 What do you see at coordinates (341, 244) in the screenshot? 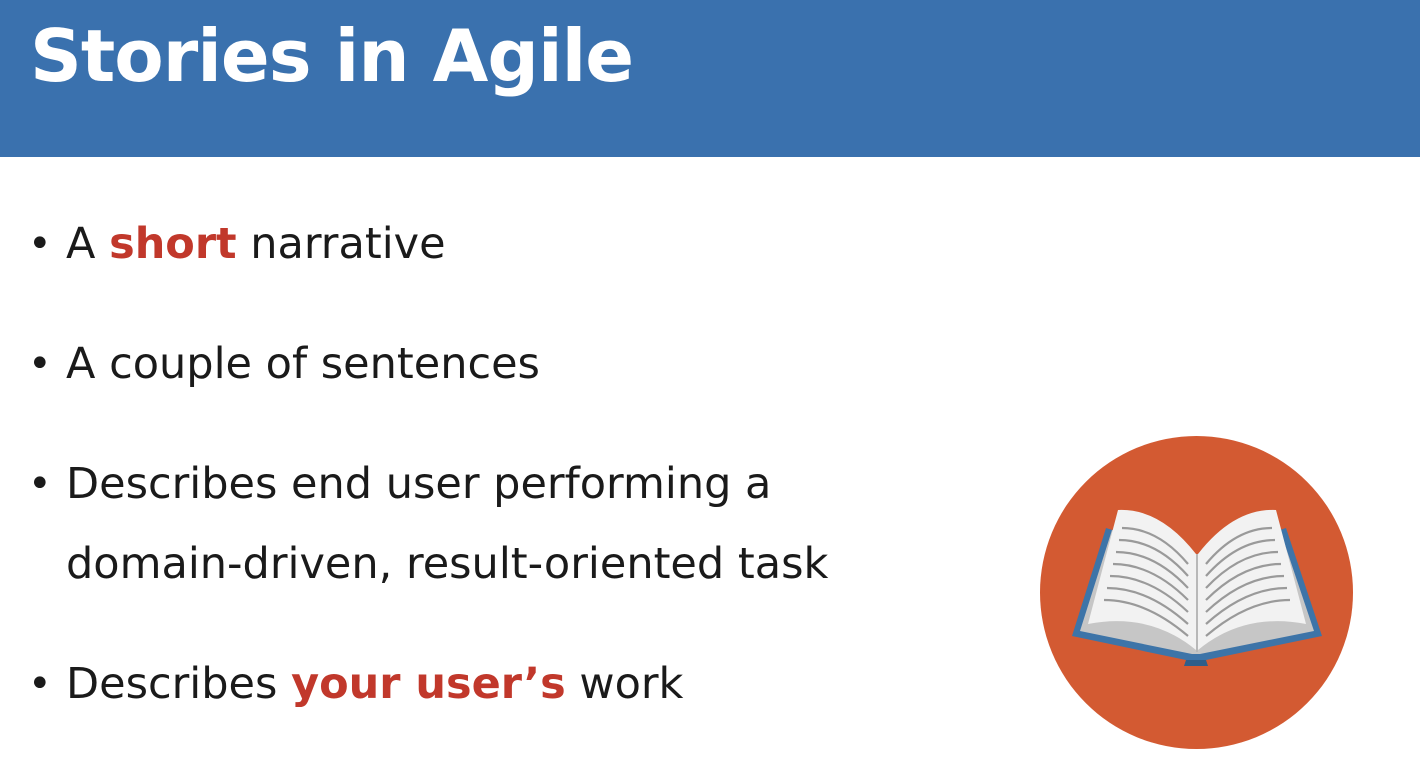
I see `bullet-text-after: narrative` at bounding box center [341, 244].